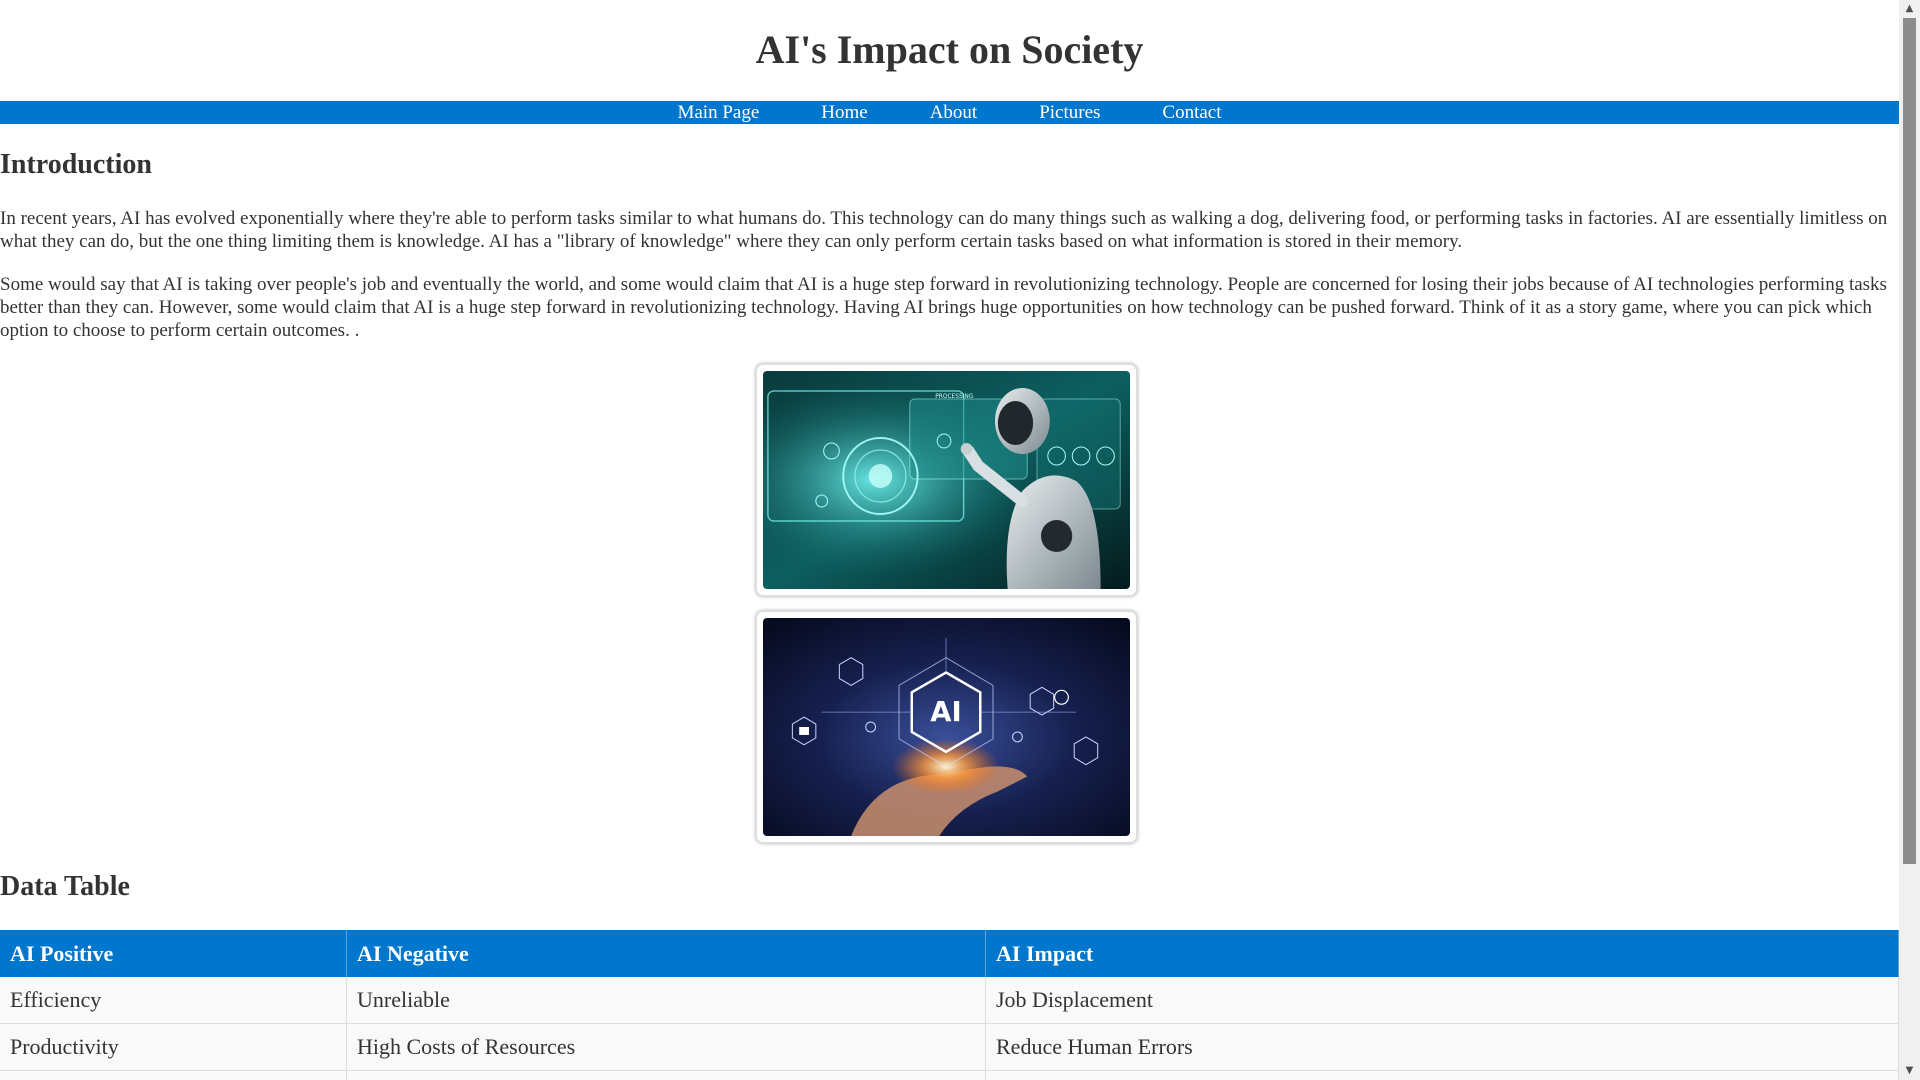  I want to click on table-cell: Efficiency, so click(173, 1000).